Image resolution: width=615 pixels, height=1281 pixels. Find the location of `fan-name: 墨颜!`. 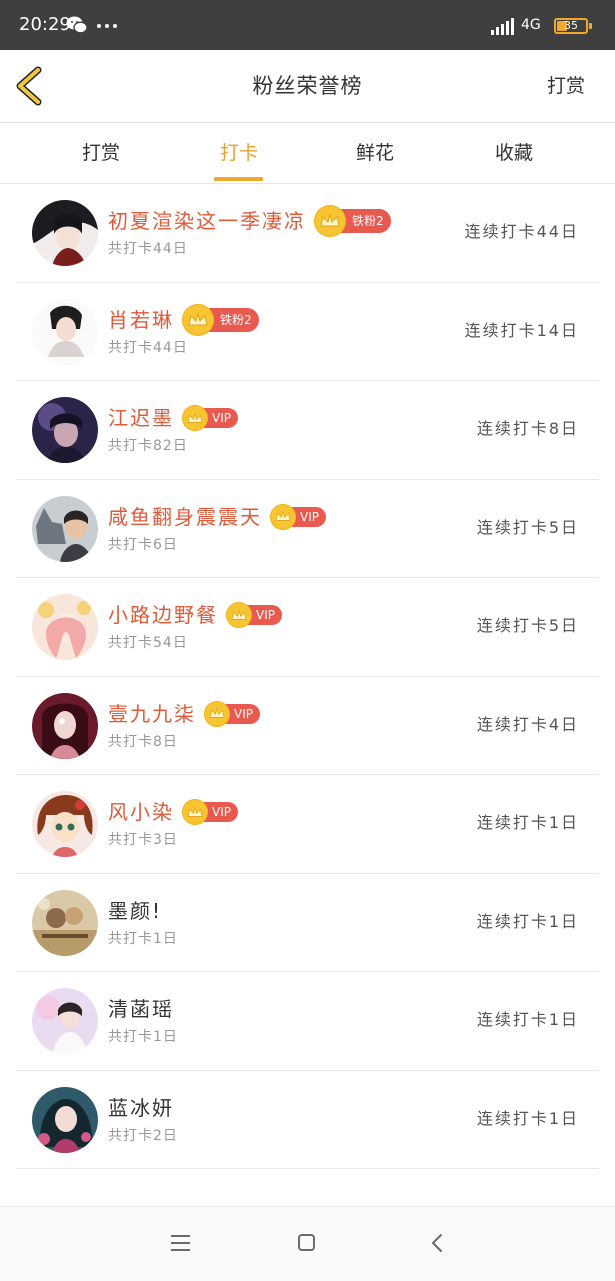

fan-name: 墨颜! is located at coordinates (135, 910).